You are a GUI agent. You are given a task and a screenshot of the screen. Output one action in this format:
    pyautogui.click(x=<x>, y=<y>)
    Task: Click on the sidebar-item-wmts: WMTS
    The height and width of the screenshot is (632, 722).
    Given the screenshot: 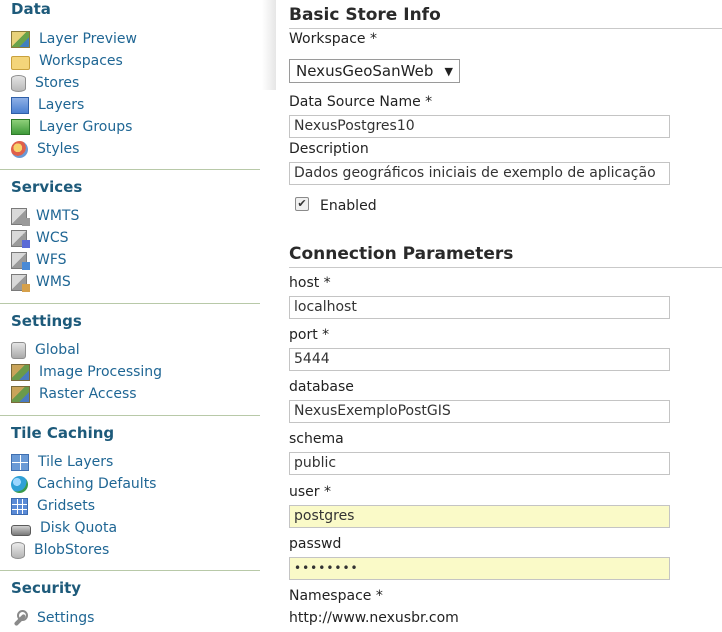 What is the action you would take?
    pyautogui.click(x=45, y=216)
    